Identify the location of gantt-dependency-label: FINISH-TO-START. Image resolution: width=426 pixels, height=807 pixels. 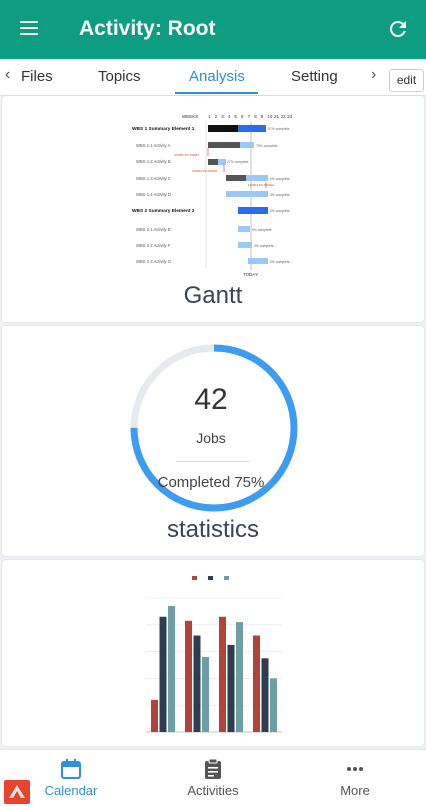
(205, 171).